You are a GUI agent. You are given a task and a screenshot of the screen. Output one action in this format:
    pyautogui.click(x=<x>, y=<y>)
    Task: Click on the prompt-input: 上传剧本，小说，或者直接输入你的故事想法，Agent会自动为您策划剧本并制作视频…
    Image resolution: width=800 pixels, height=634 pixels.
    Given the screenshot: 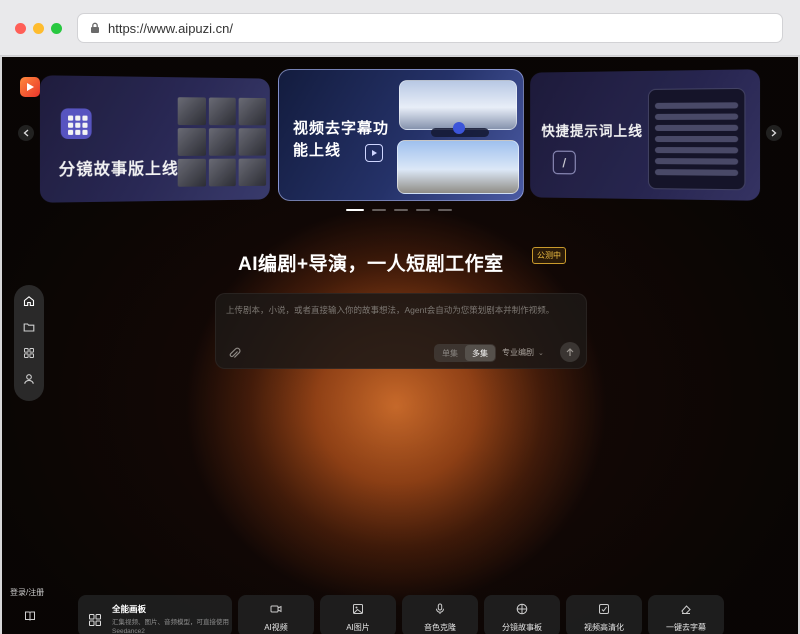 What is the action you would take?
    pyautogui.click(x=390, y=310)
    